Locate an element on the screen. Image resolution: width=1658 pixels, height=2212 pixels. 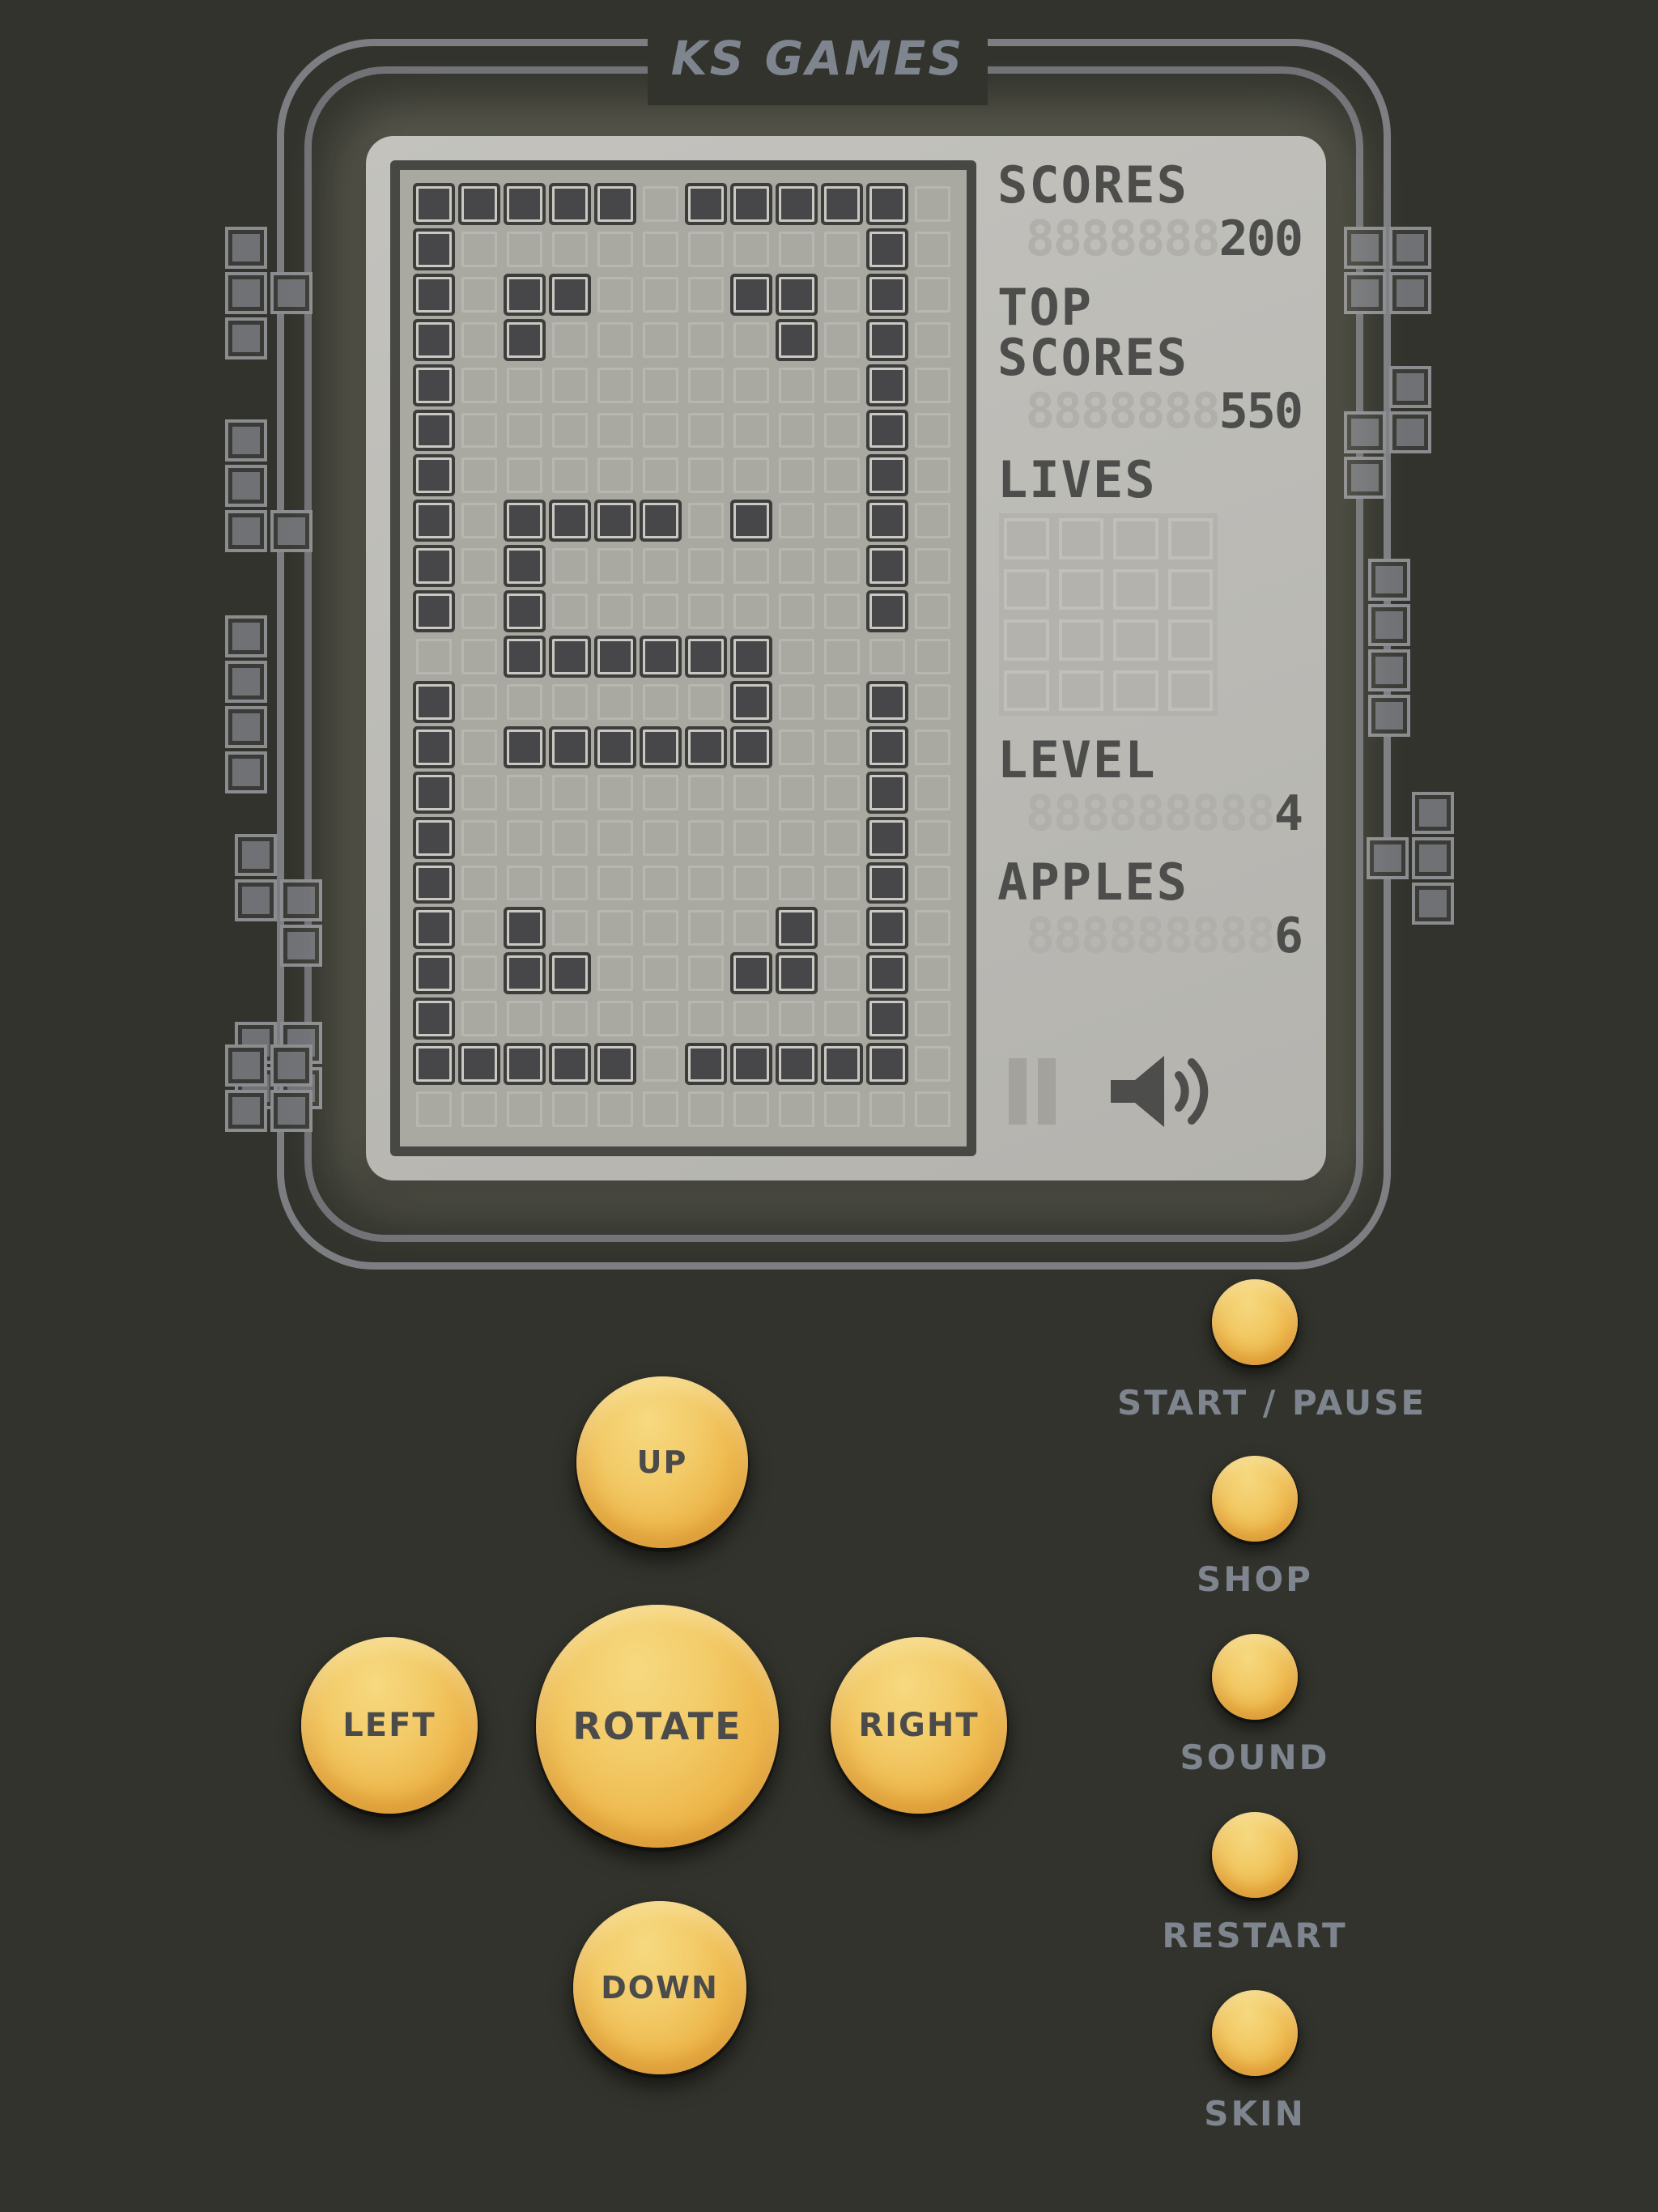
scores-placeholder-digits: 8888888 is located at coordinates (1123, 239).